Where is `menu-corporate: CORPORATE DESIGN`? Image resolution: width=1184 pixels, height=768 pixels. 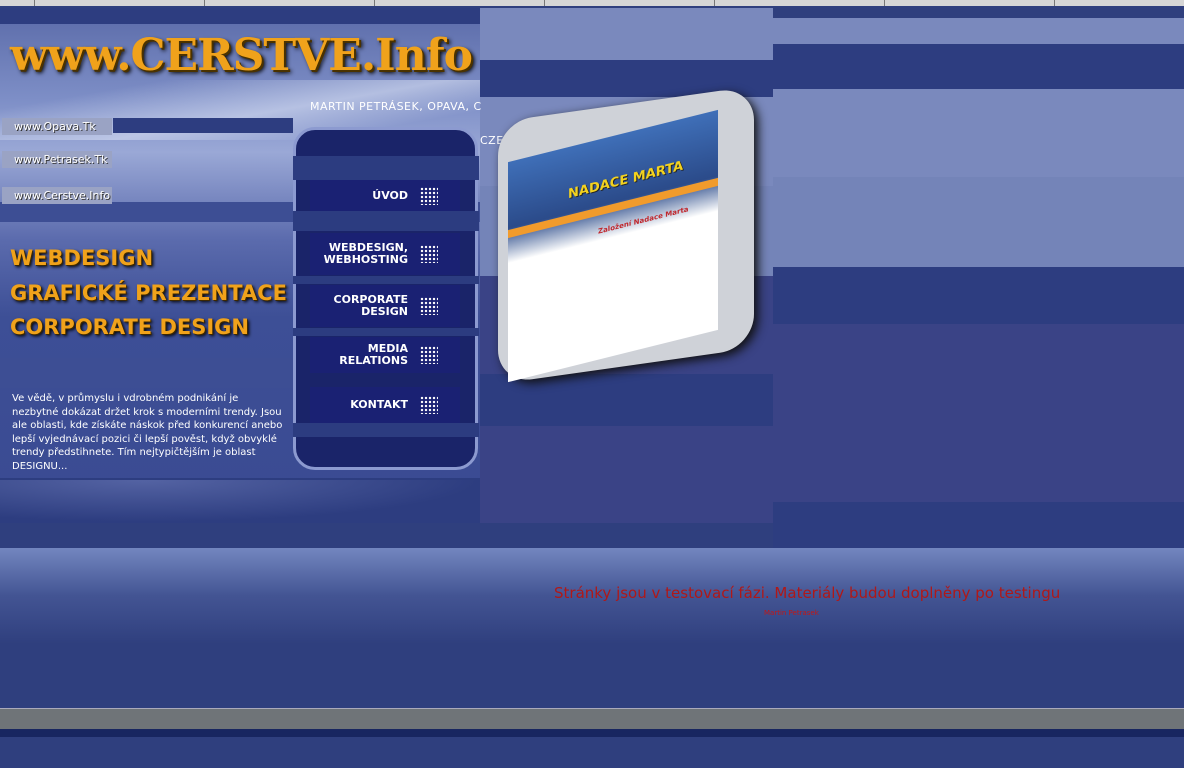 menu-corporate: CORPORATE DESIGN is located at coordinates (385, 306).